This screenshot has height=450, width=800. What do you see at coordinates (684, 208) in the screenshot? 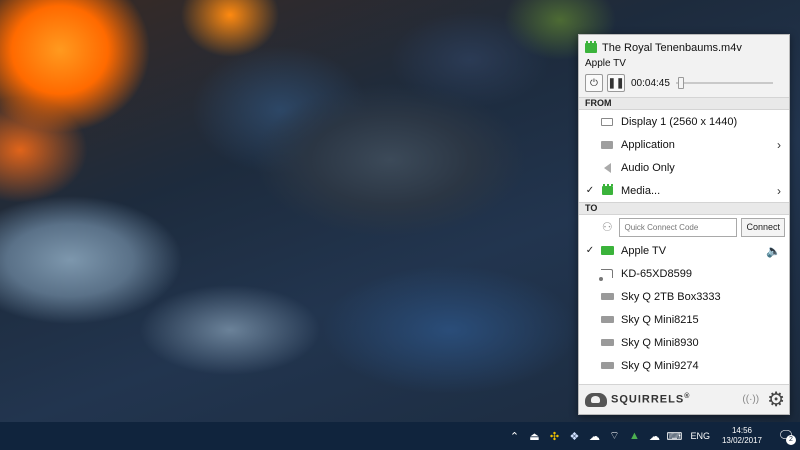
I see `to-section-label: TO` at bounding box center [684, 208].